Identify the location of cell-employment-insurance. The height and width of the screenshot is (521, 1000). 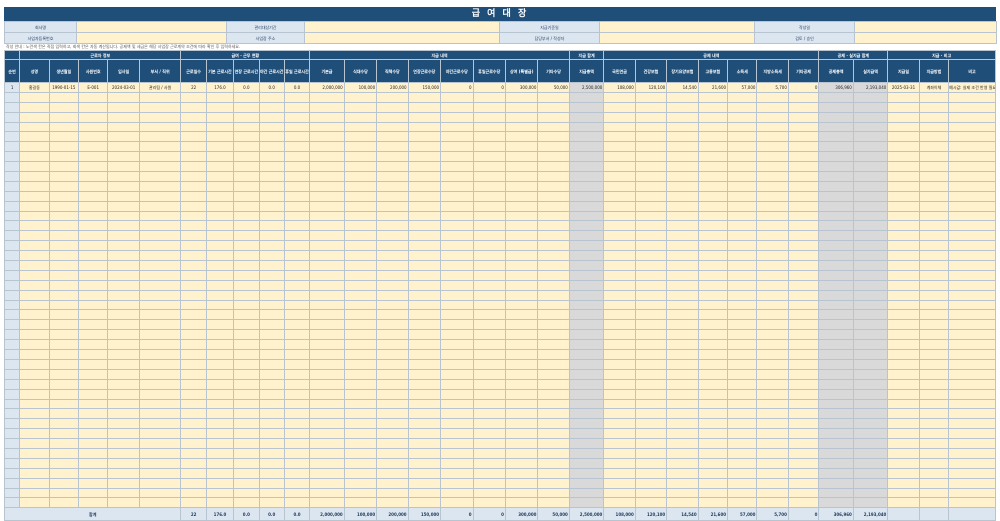
(713, 424).